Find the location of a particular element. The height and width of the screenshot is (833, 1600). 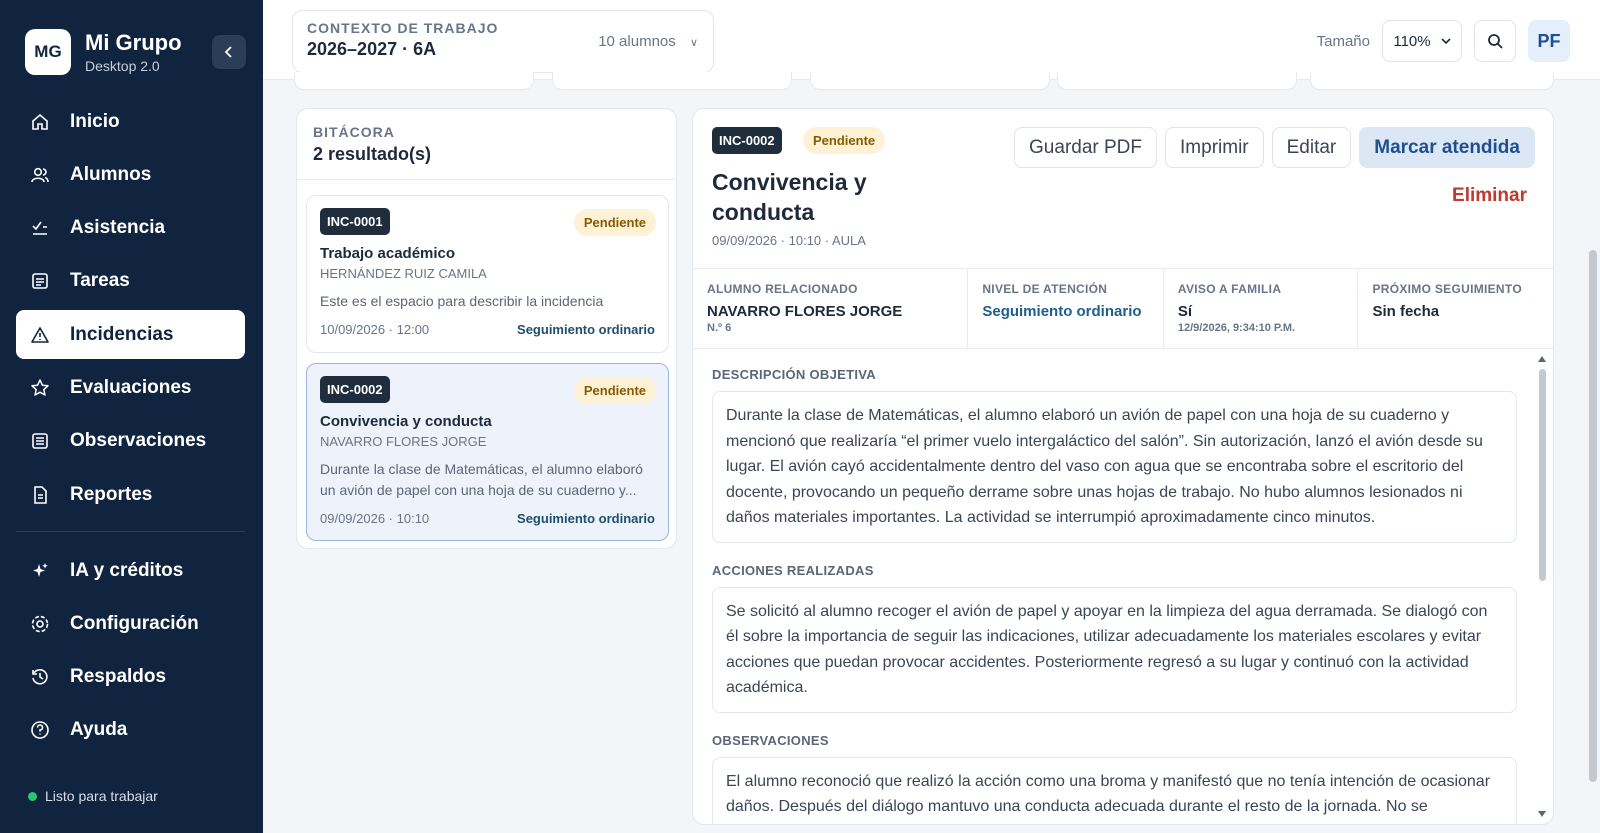

nav-label: Reportes is located at coordinates (111, 494).